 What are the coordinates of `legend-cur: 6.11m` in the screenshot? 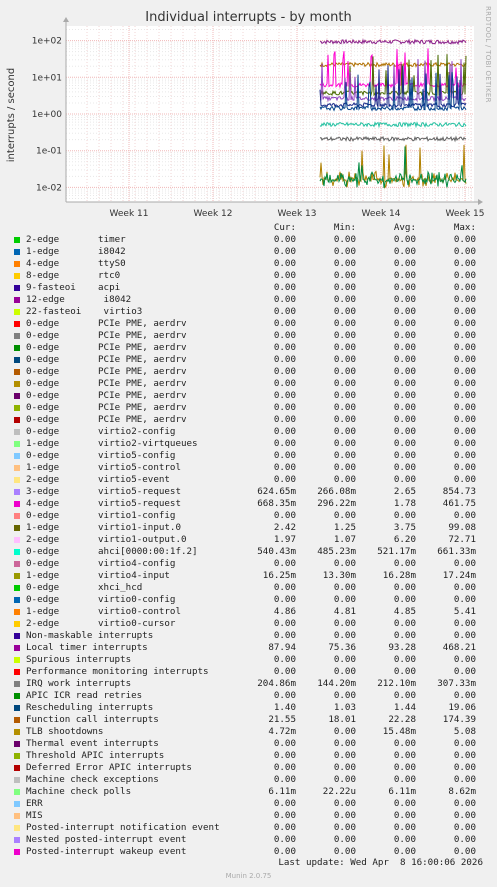 It's located at (282, 791).